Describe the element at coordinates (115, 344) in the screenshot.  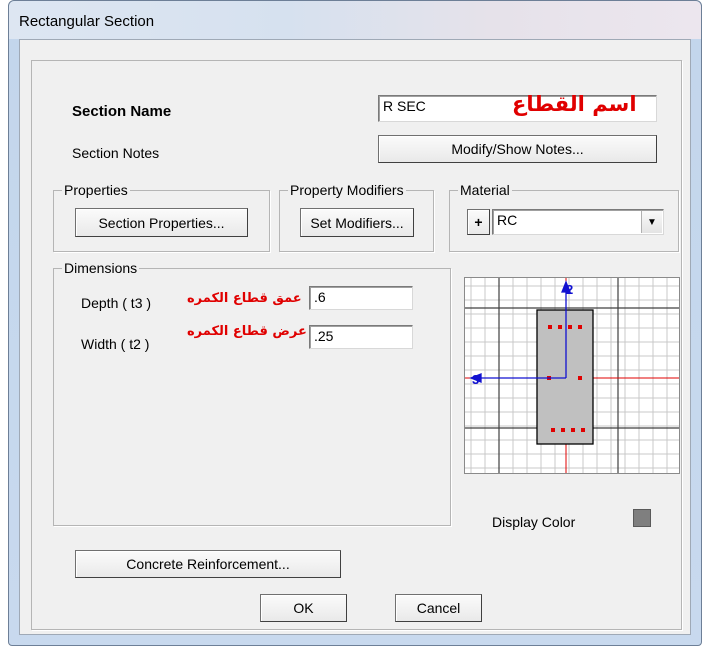
I see `width-label: Width ( t2 )` at that location.